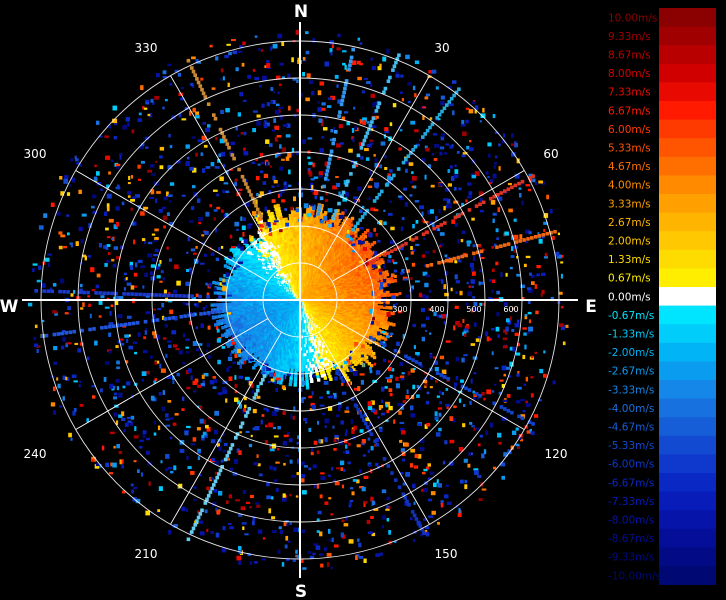 The height and width of the screenshot is (600, 726). I want to click on colorbar-label: 4.67m/s, so click(629, 167).